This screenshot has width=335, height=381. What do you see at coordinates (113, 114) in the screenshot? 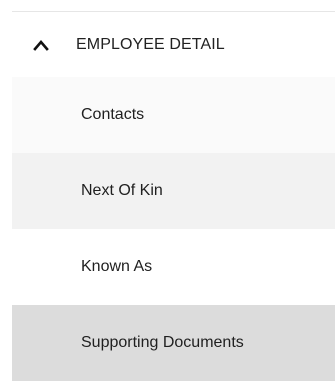
I see `menu-item-label: Contacts` at bounding box center [113, 114].